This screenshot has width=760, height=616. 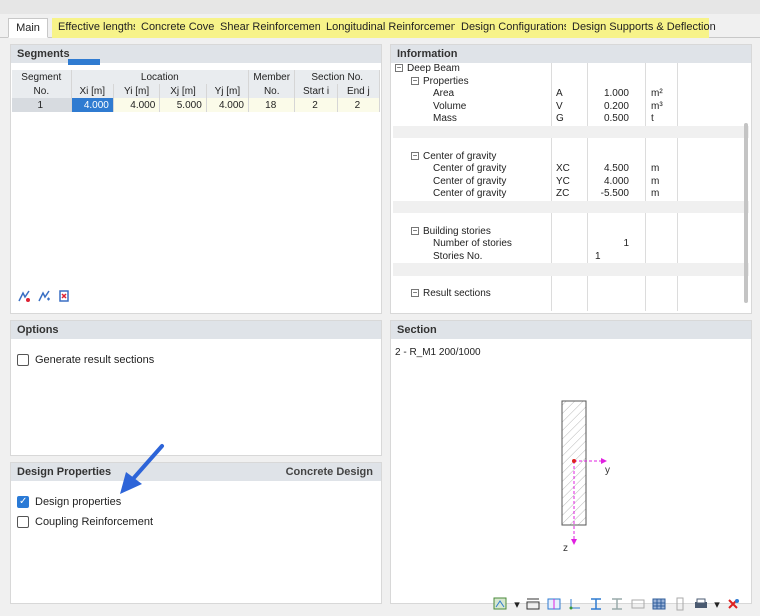 What do you see at coordinates (571, 157) in the screenshot?
I see `tree-gravity: − Center of gravity` at bounding box center [571, 157].